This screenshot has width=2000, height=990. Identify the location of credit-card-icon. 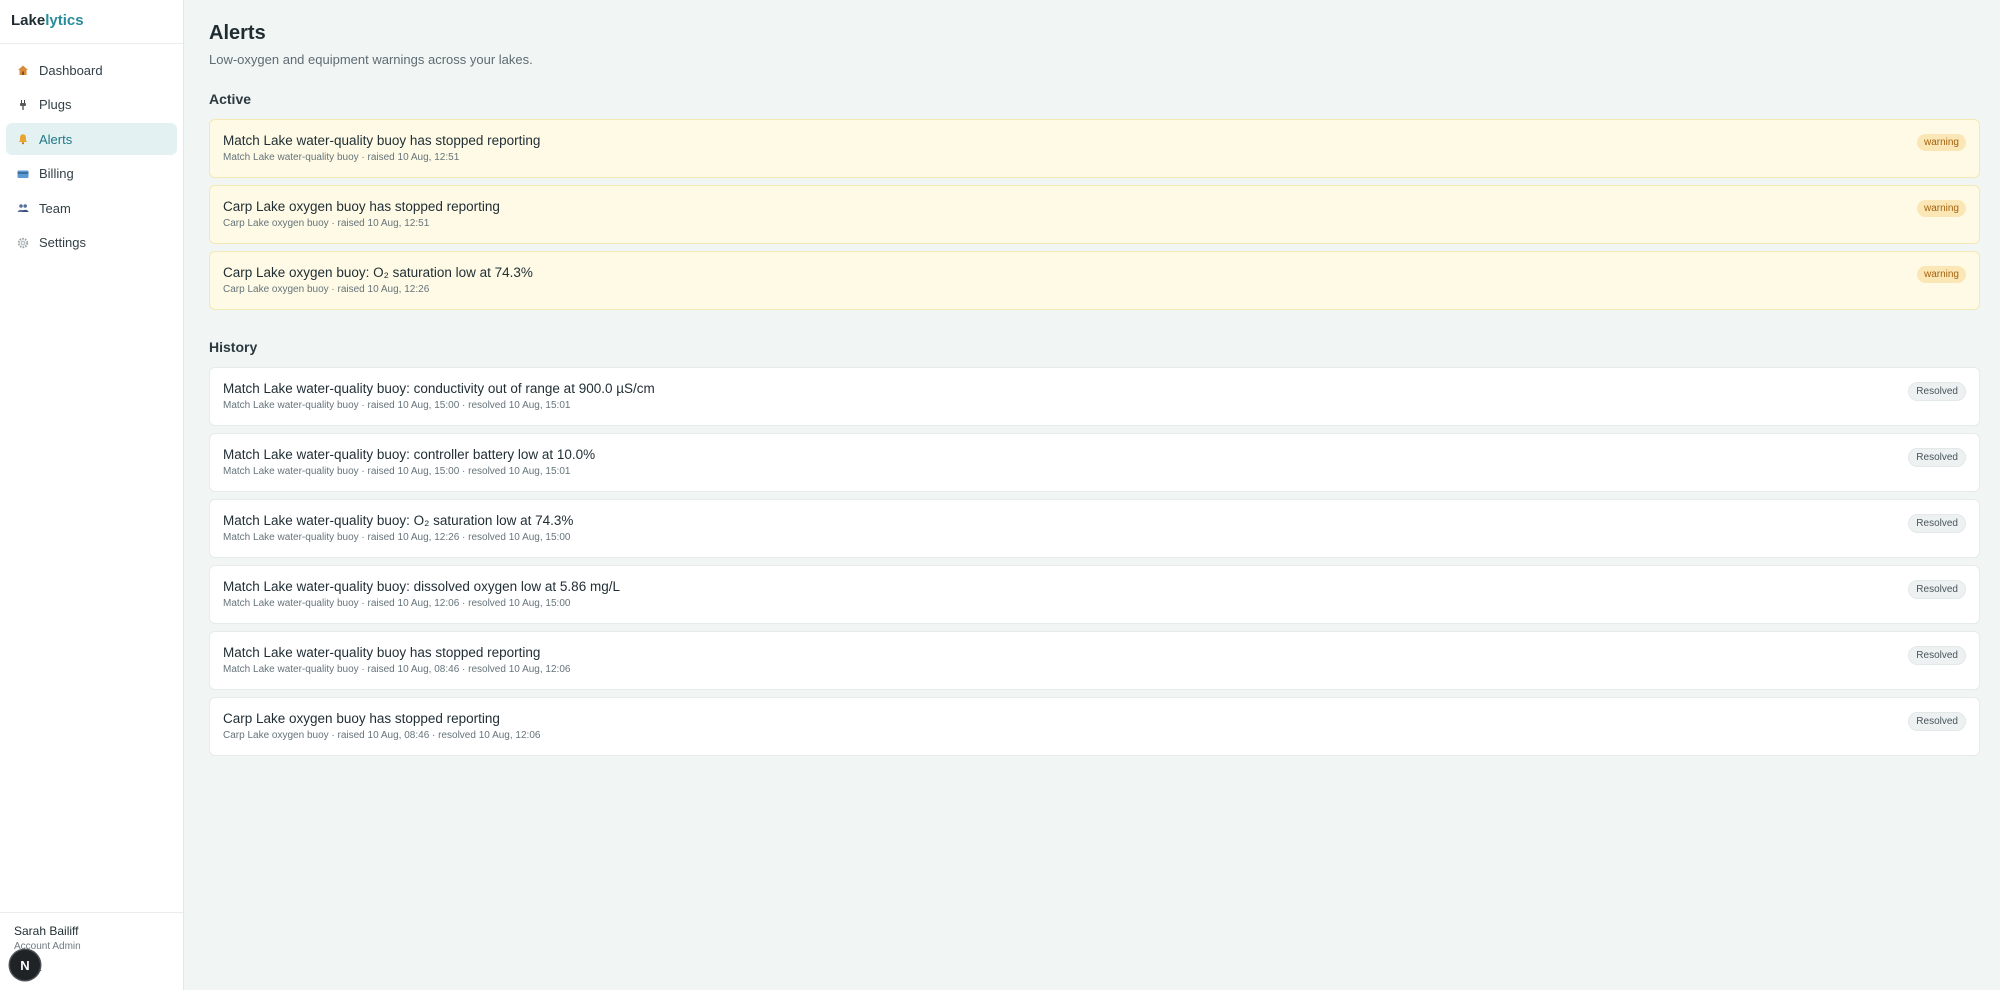
(23, 174).